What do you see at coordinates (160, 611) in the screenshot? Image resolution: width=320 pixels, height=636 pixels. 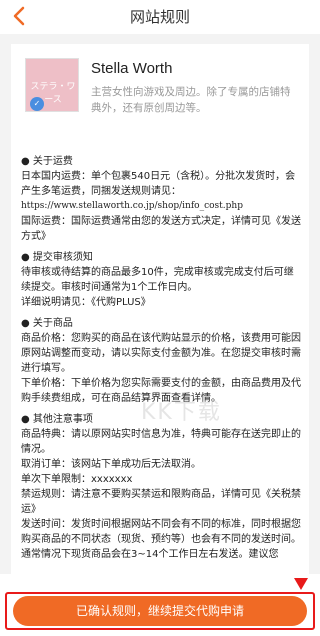 I see `confirm-rules-button: 已确认规则，继续提交代购申请` at bounding box center [160, 611].